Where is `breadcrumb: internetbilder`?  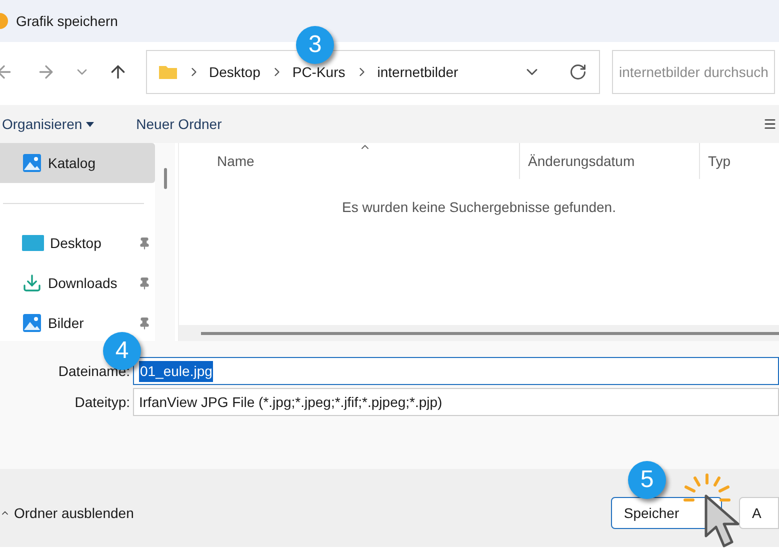 breadcrumb: internetbilder is located at coordinates (417, 72).